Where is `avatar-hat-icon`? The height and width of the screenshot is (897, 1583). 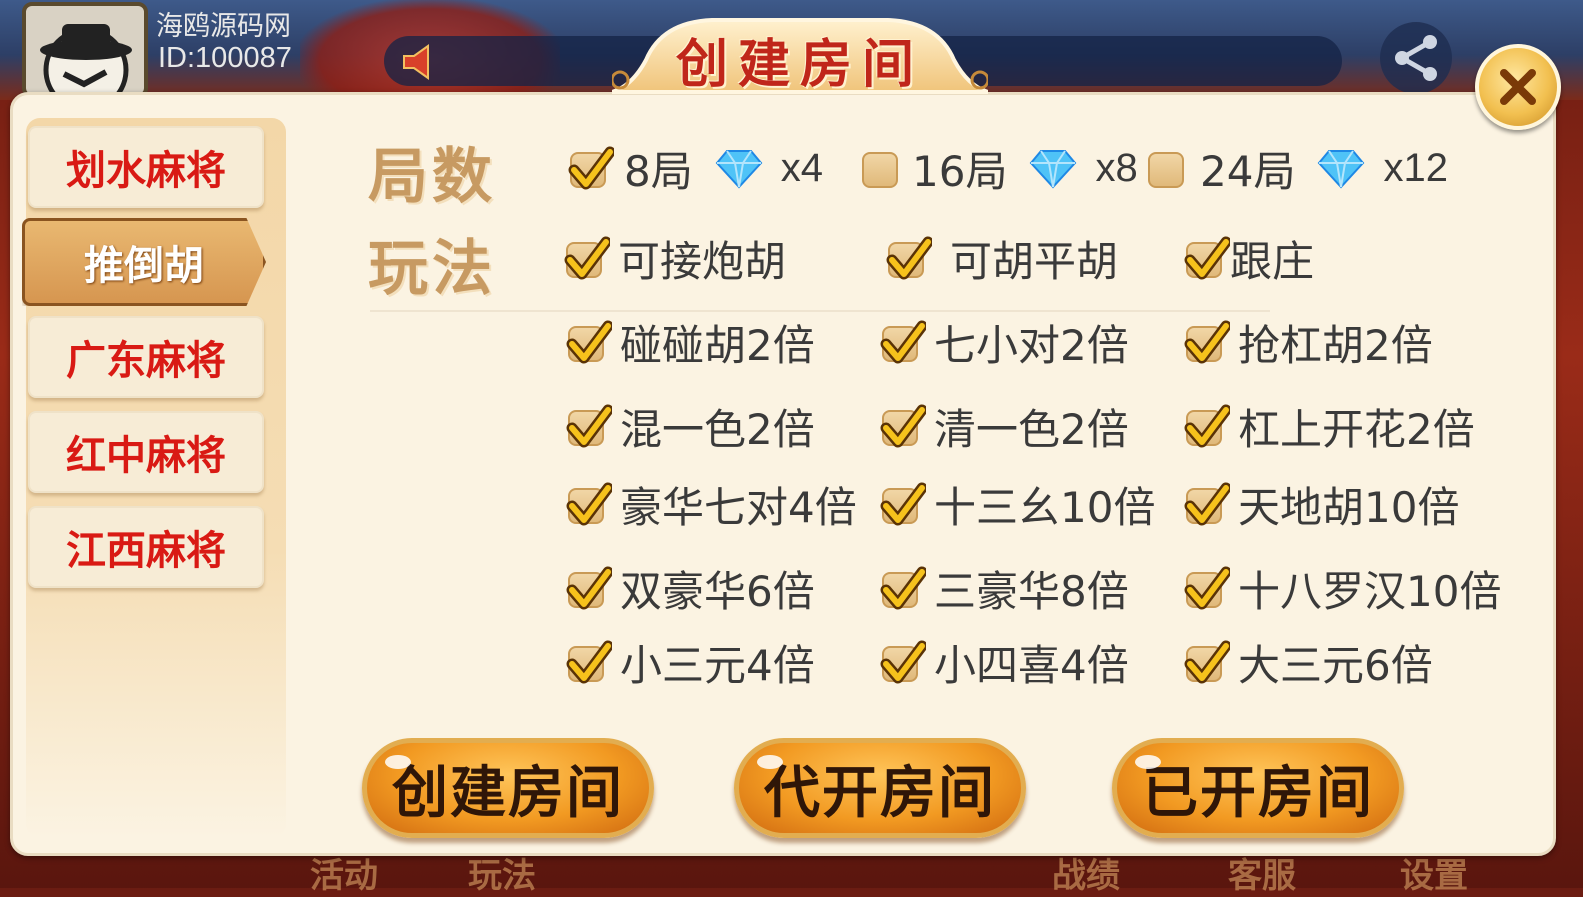 avatar-hat-icon is located at coordinates (86, 59).